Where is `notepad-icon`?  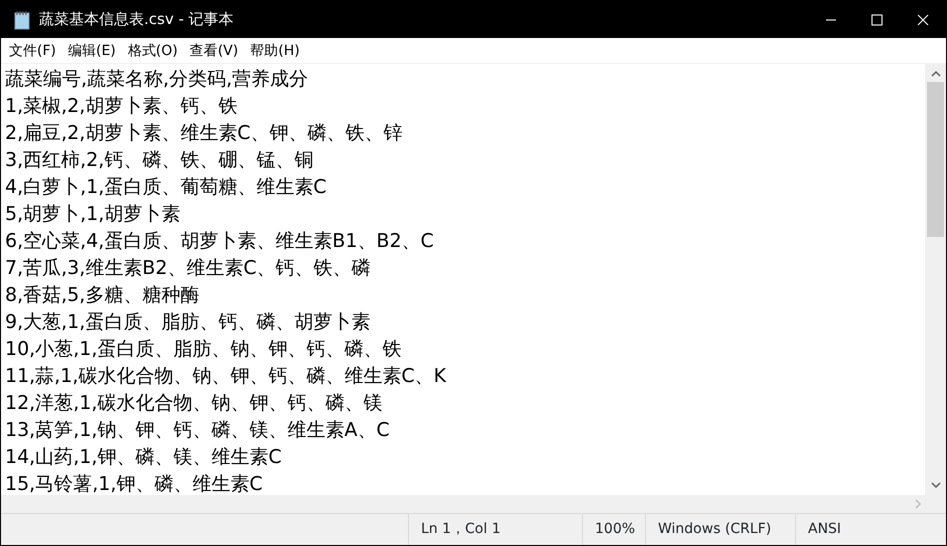 notepad-icon is located at coordinates (22, 20).